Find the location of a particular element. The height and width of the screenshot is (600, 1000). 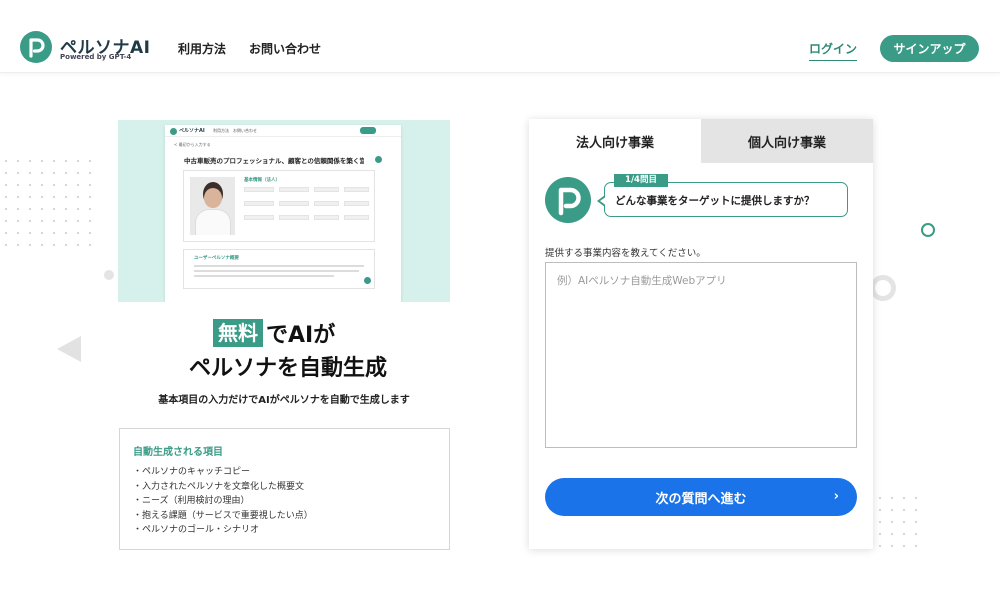

preview-basic-info-card: 基本情報（法人） is located at coordinates (279, 206).